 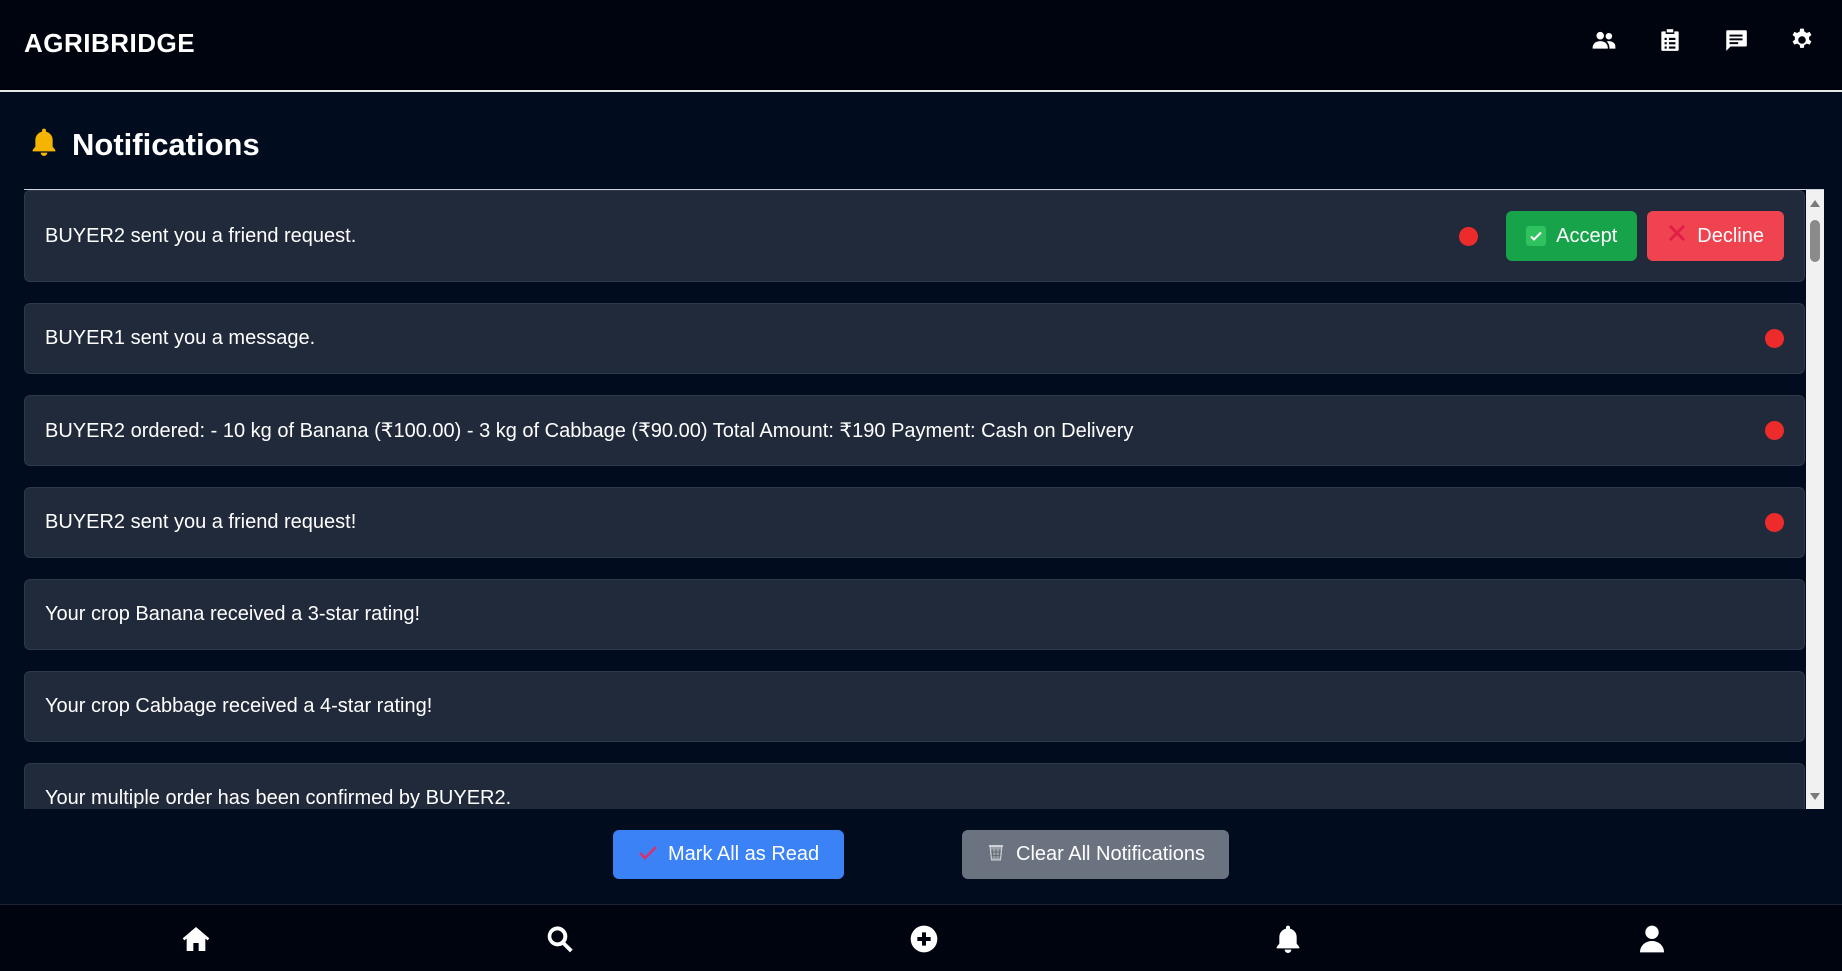 I want to click on checkmark-icon, so click(x=648, y=855).